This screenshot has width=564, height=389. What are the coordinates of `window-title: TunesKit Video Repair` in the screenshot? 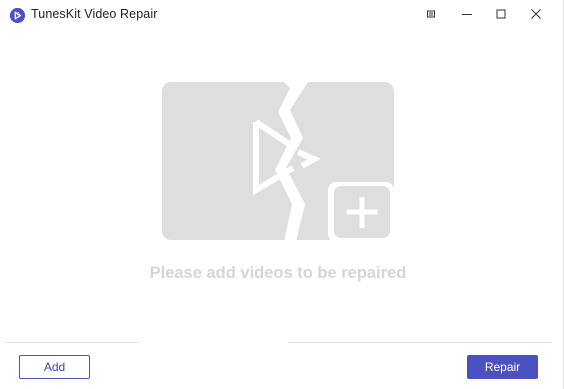 It's located at (94, 14).